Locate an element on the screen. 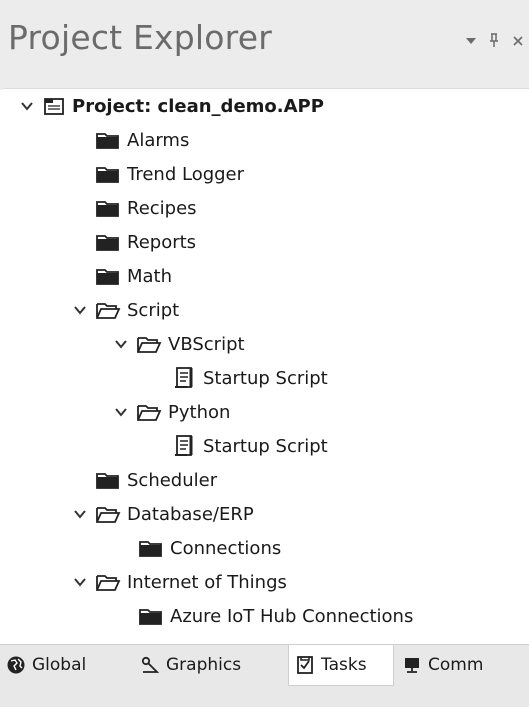 Image resolution: width=529 pixels, height=707 pixels. tree-label: Trend Logger is located at coordinates (186, 174).